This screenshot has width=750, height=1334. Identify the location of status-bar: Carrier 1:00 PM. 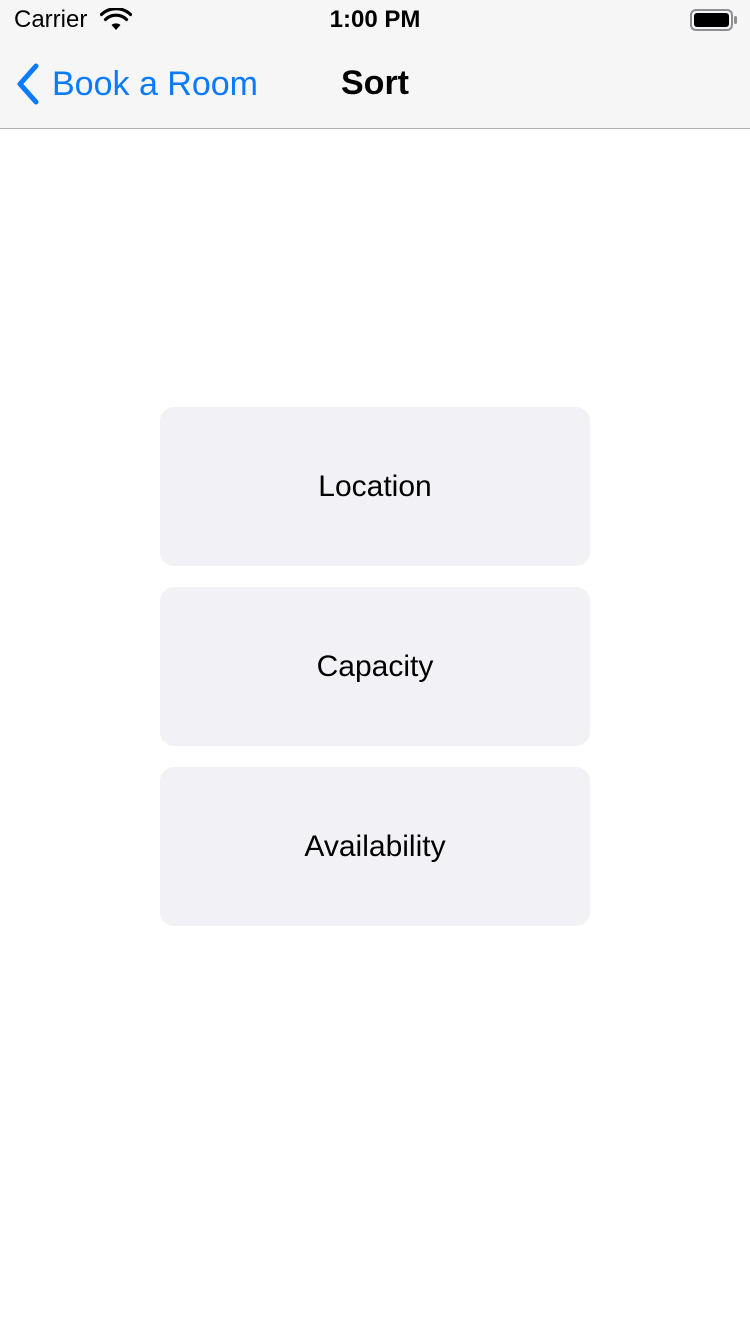
(375, 20).